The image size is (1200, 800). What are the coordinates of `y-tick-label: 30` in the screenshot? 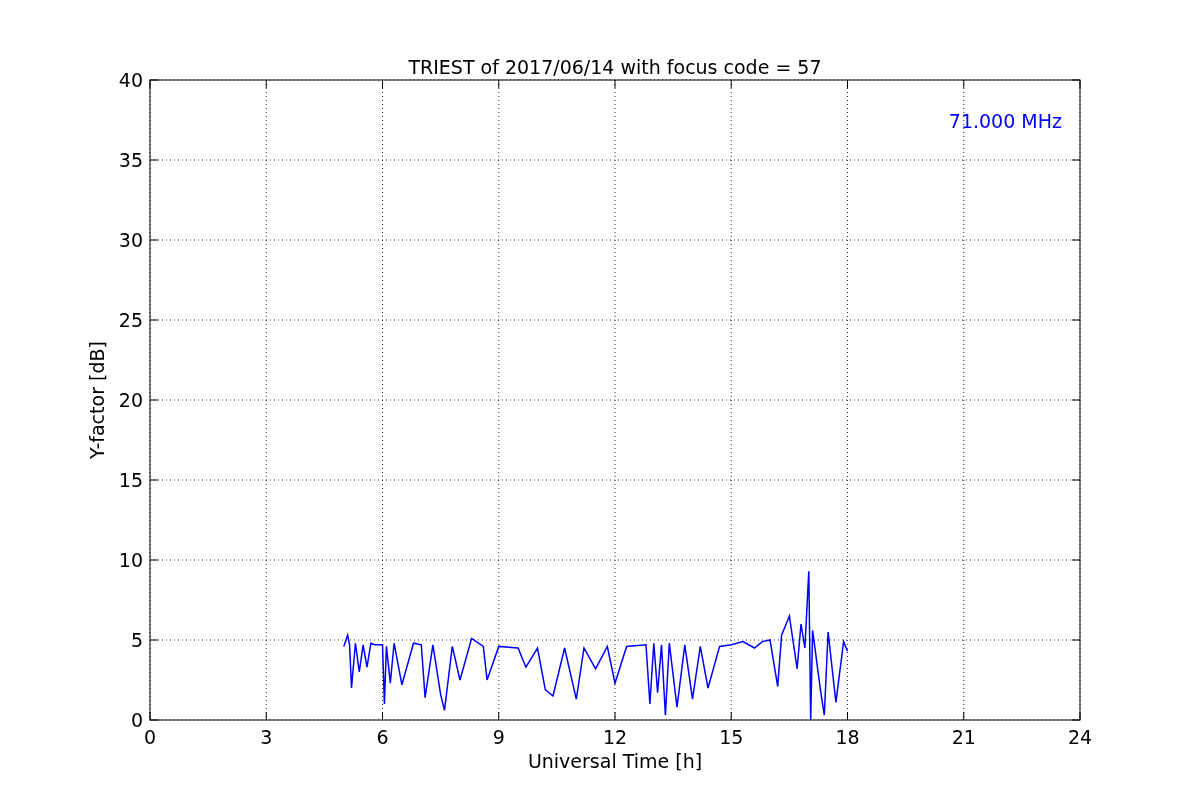 It's located at (130, 240).